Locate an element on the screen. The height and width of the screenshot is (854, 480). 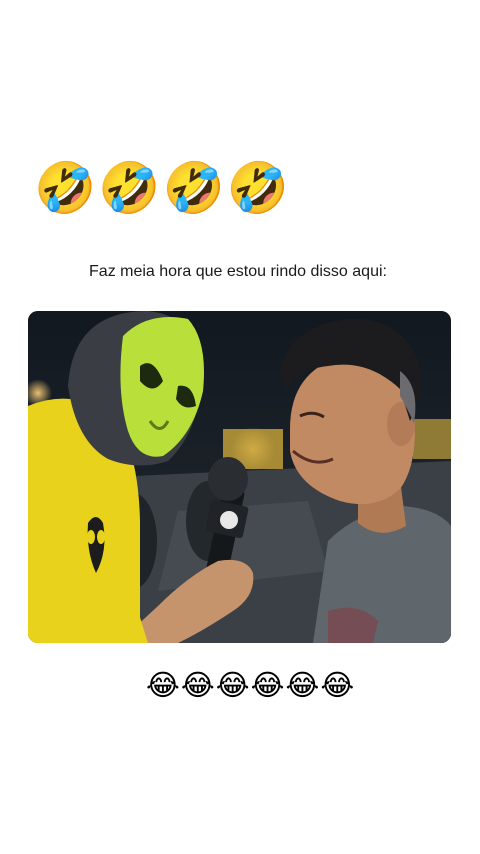
top-emoji-row: 🤣🤣🤣🤣 is located at coordinates (163, 188).